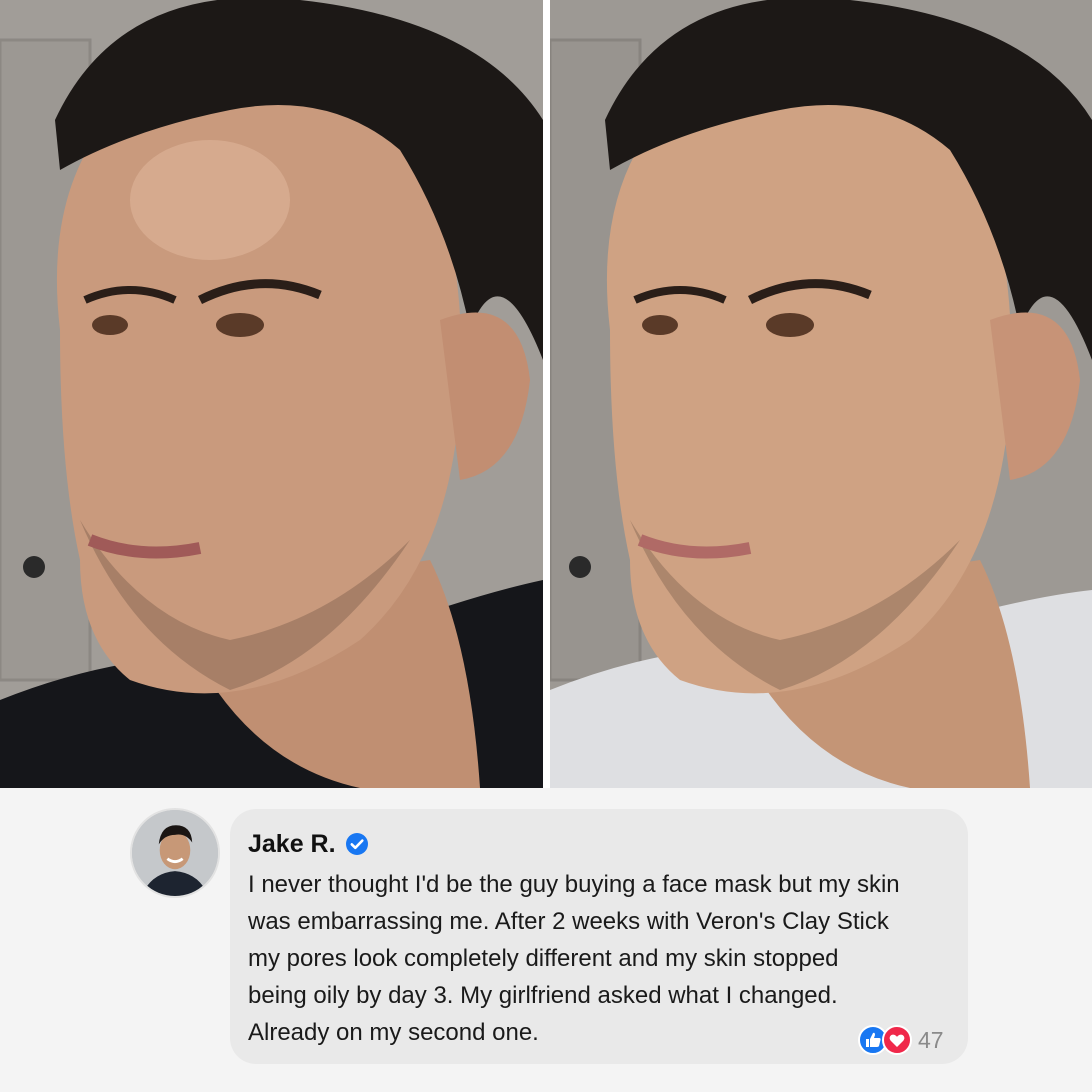  I want to click on reactions: 47, so click(901, 1040).